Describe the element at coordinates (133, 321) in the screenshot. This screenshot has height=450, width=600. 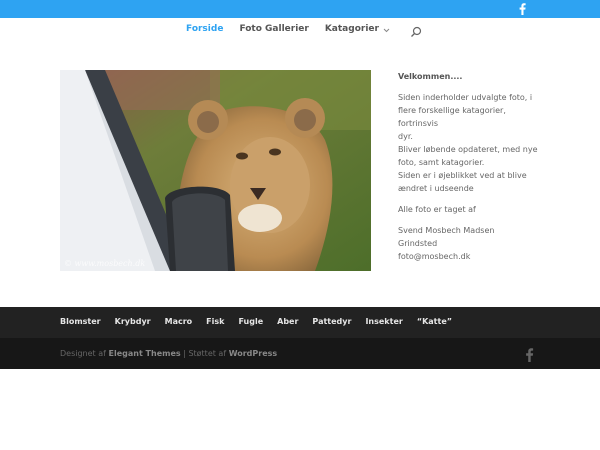
I see `footer-link-krybdyr: Krybdyr` at that location.